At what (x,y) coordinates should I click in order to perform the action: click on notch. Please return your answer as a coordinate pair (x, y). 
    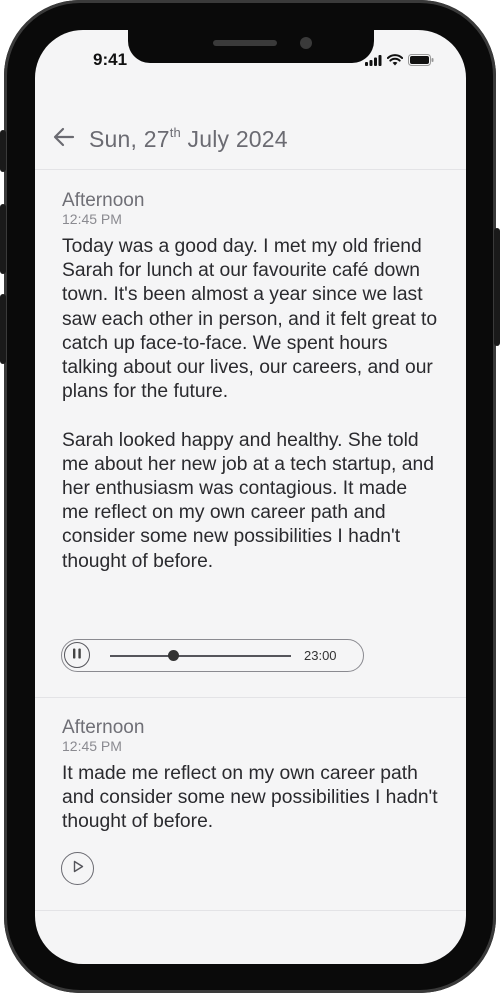
    Looking at the image, I should click on (251, 46).